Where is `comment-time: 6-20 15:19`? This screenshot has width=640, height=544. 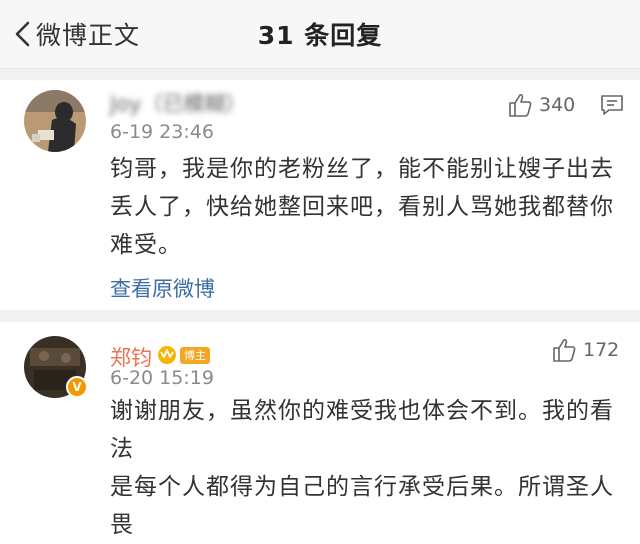
comment-time: 6-20 15:19 is located at coordinates (162, 378).